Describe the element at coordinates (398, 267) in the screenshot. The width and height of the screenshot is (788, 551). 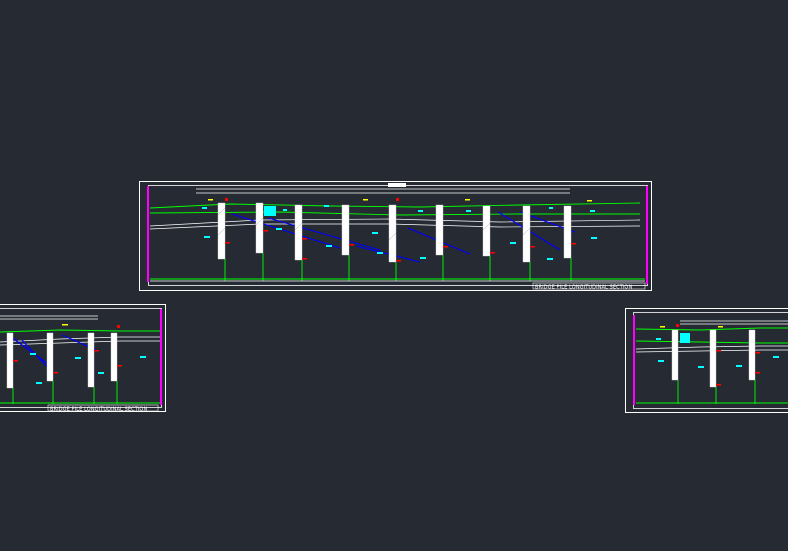
I see `pile-legs` at that location.